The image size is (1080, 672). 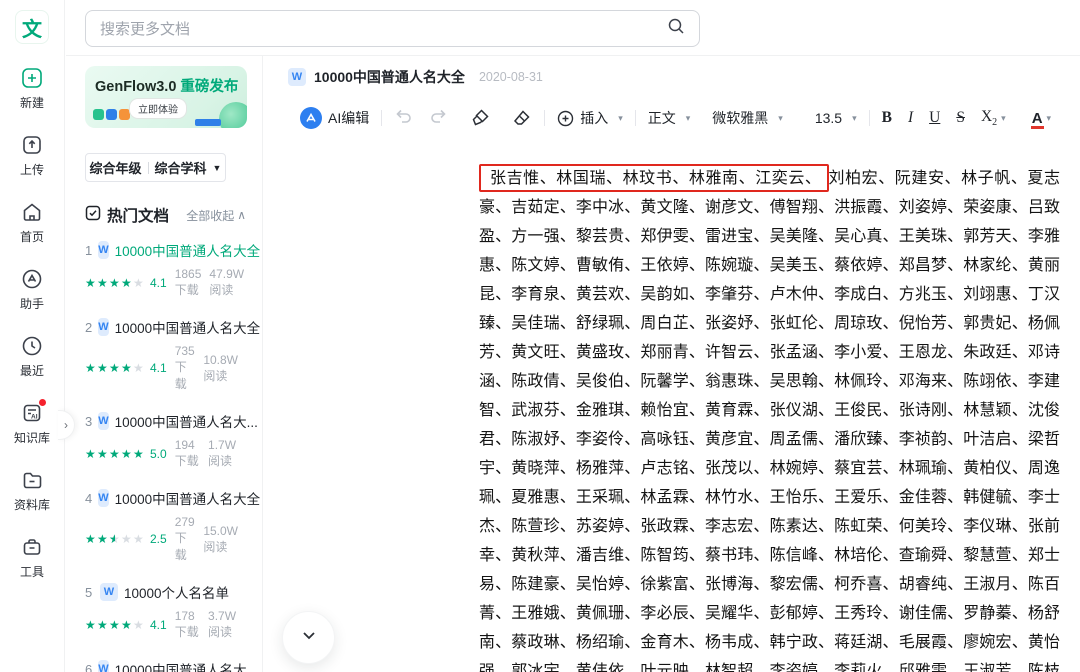 I want to click on clock-icon, so click(x=32, y=346).